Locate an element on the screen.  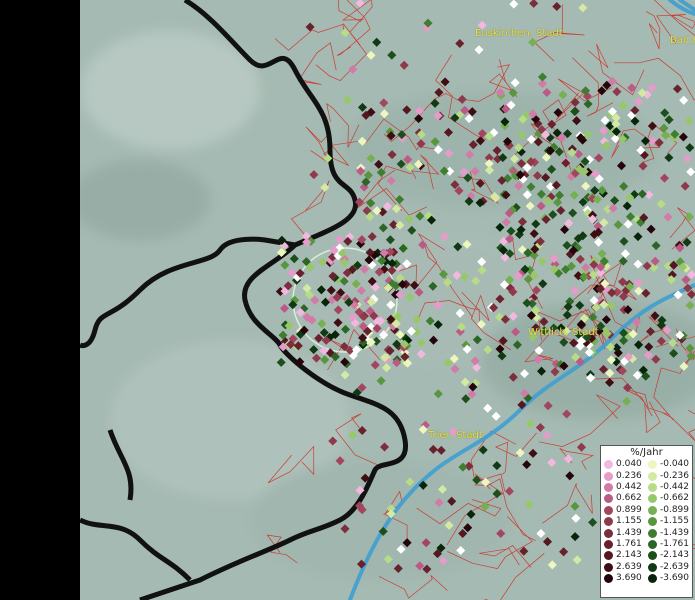
legend-entry: 0.662 is located at coordinates (626, 498).